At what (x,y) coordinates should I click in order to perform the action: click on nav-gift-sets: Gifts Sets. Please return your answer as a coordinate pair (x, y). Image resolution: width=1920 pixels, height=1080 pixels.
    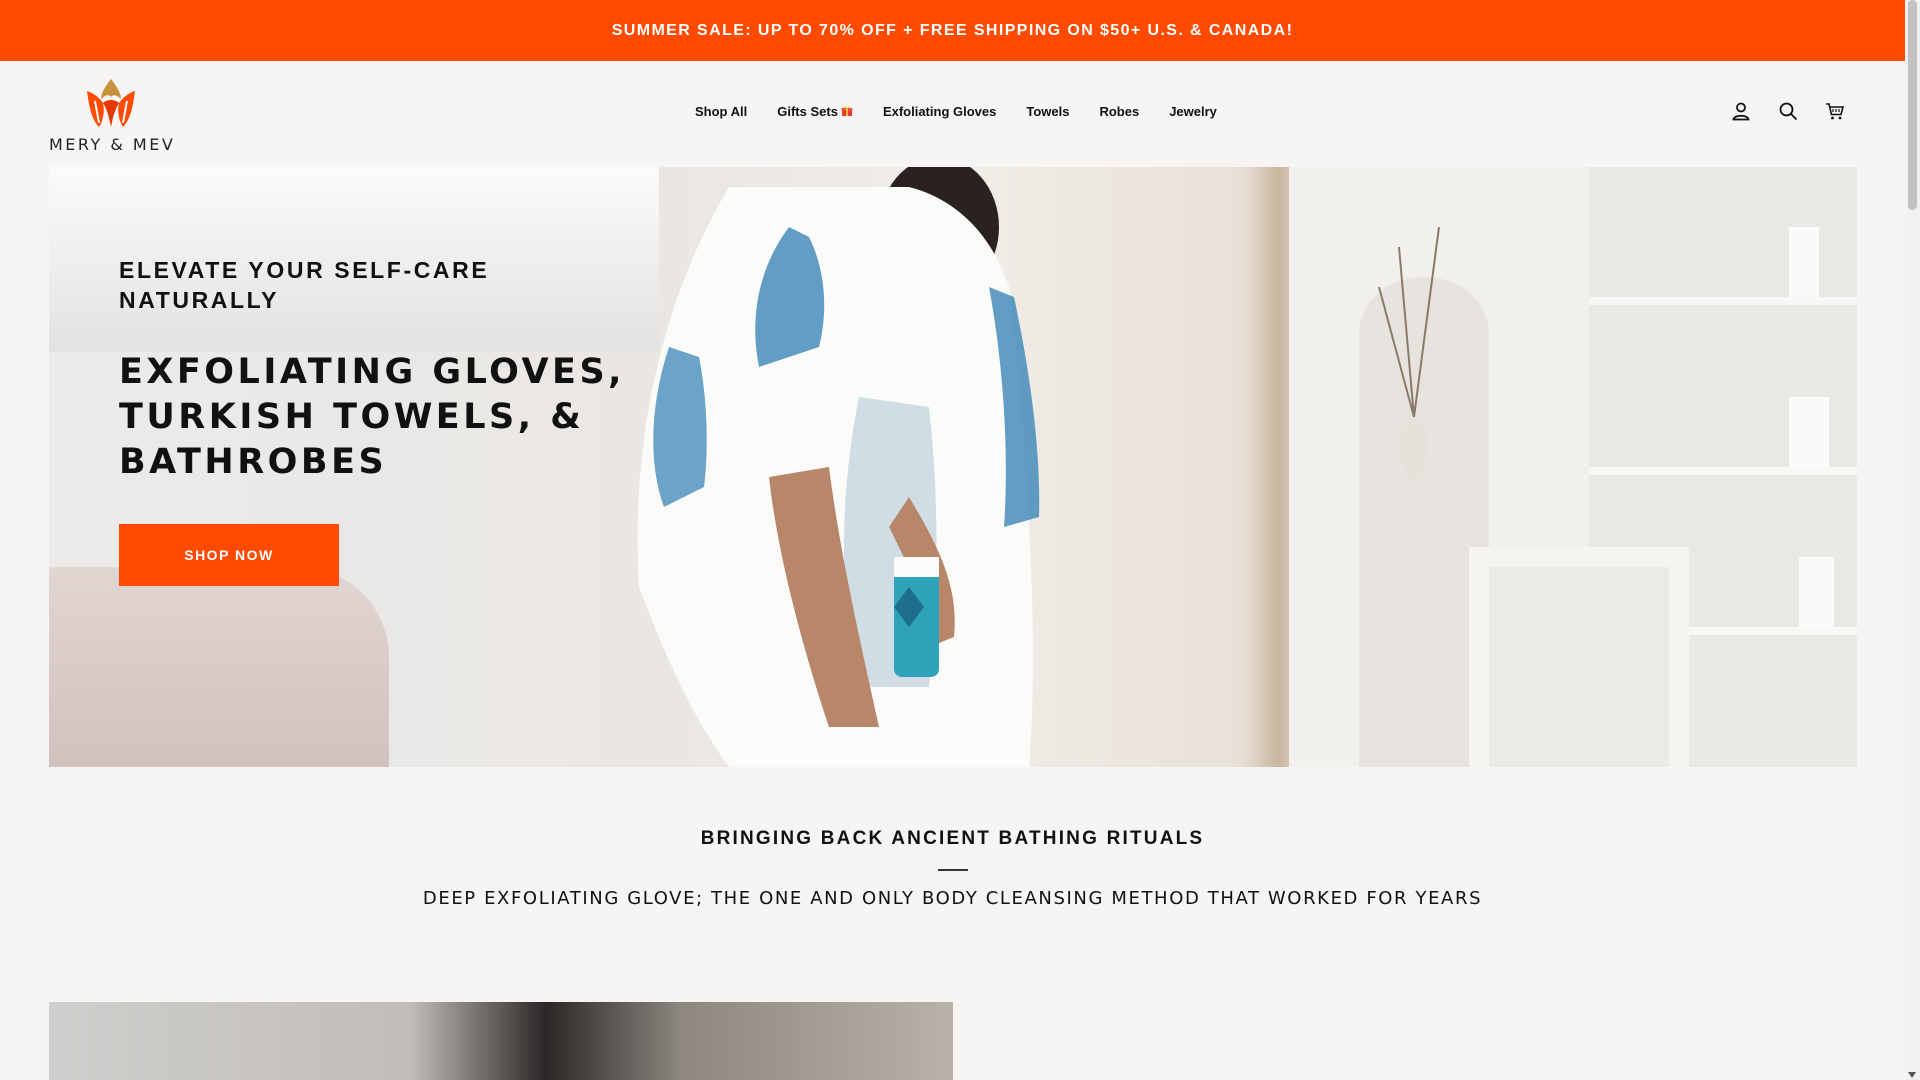
    Looking at the image, I should click on (815, 111).